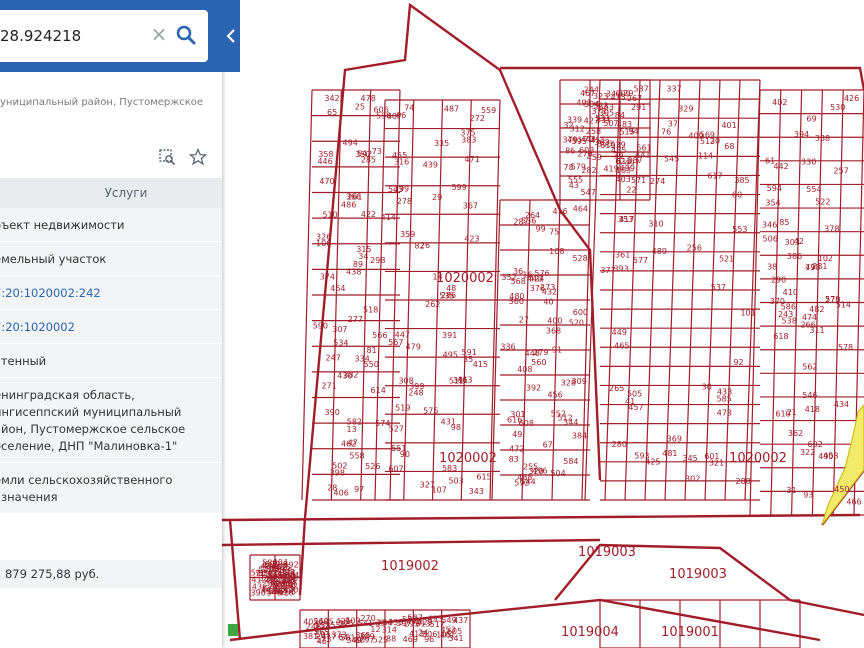  What do you see at coordinates (743, 481) in the screenshot?
I see `parcel-number: 288` at bounding box center [743, 481].